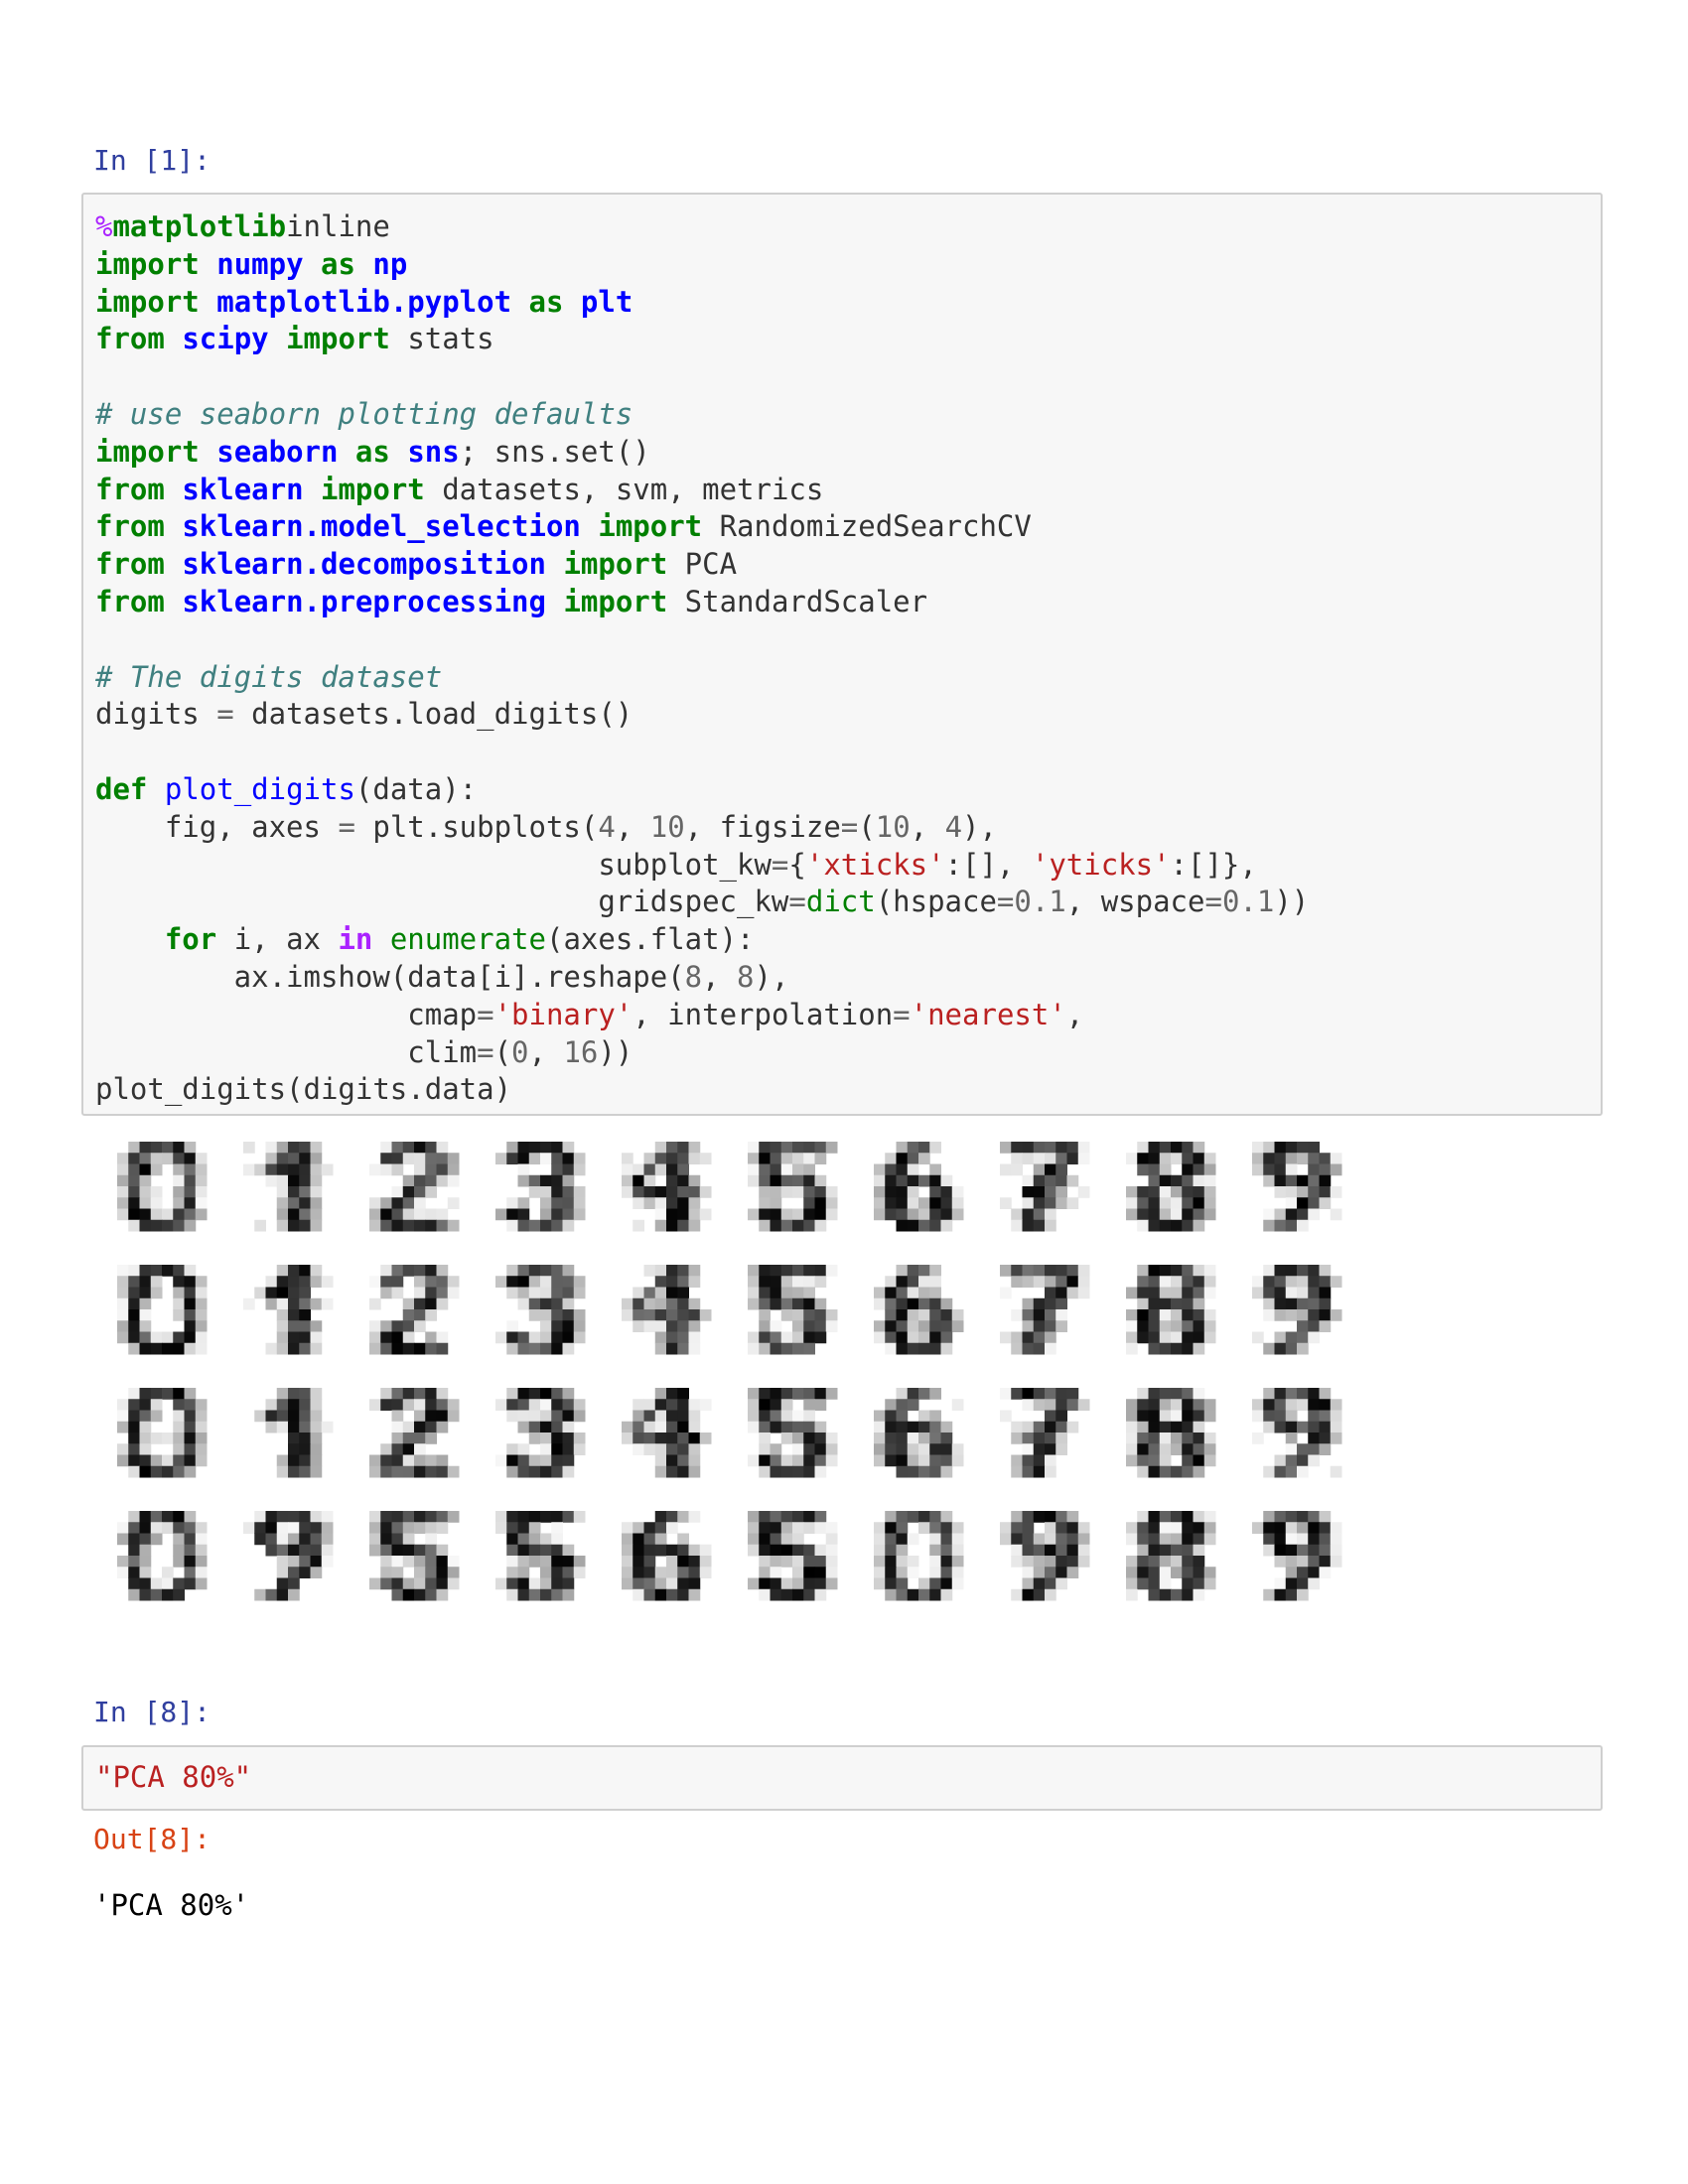  Describe the element at coordinates (676, 864) in the screenshot. I see `code-line: subplot_kw={'xticks':[], 'yticks':[]},` at that location.